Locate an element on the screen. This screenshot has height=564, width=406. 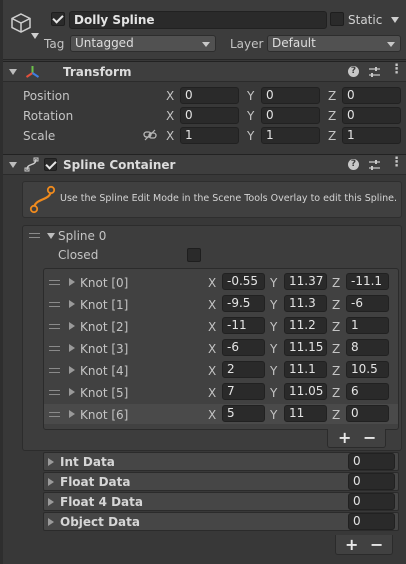
data-section-row: Int Data 0 is located at coordinates (221, 461).